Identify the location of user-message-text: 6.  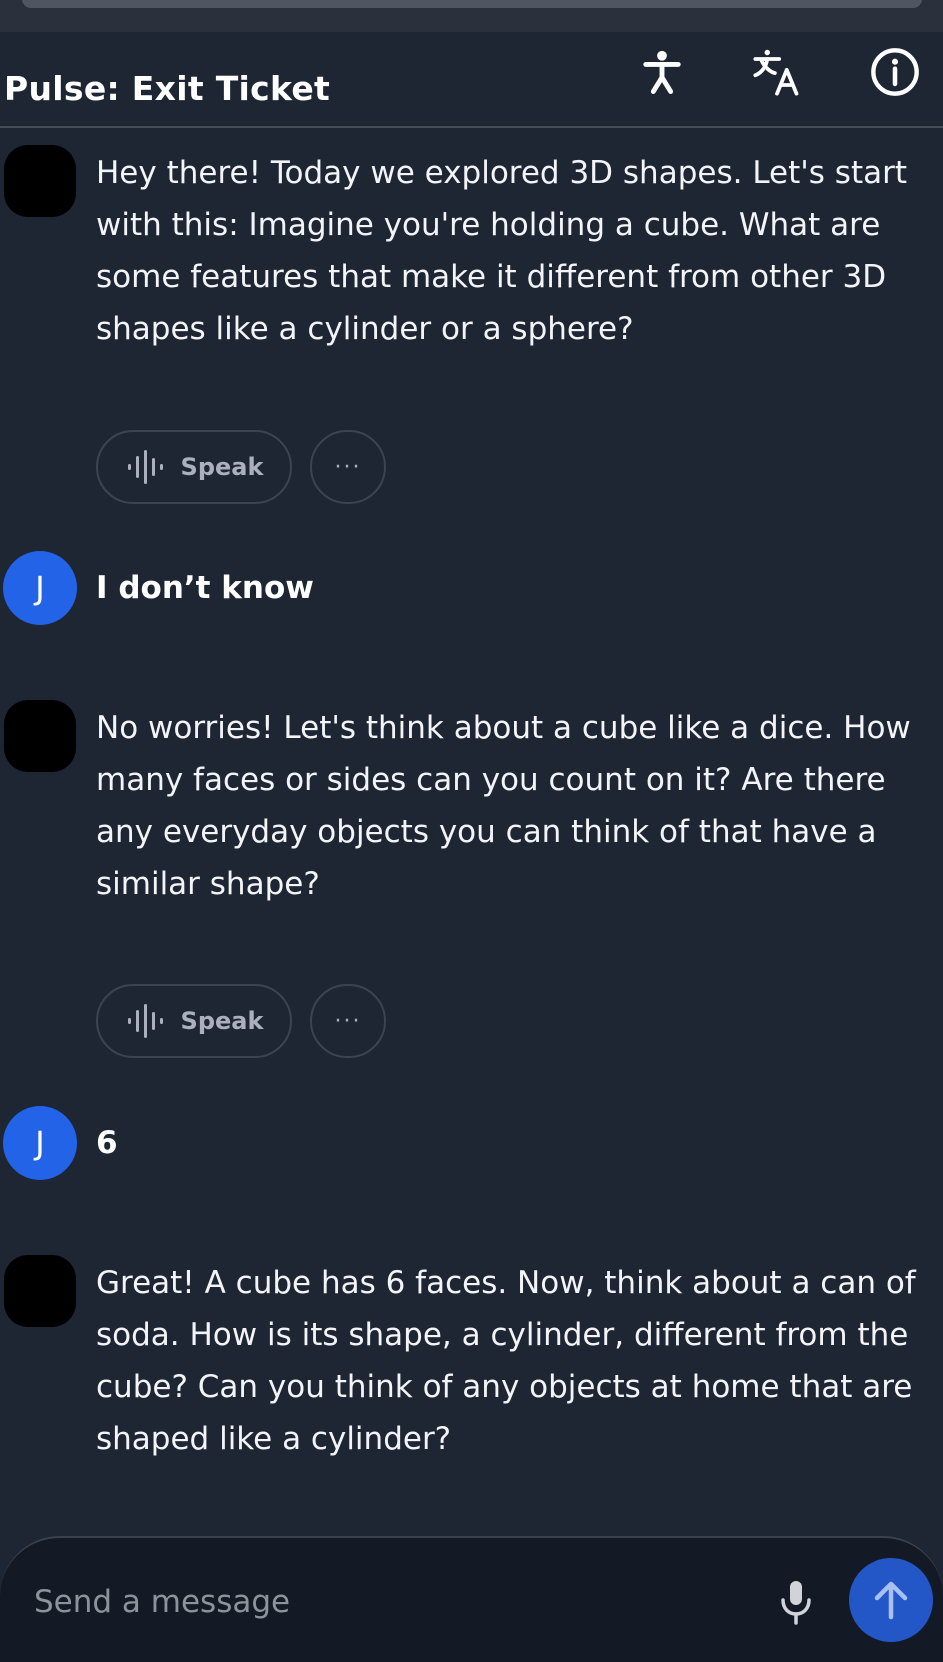
(107, 1143).